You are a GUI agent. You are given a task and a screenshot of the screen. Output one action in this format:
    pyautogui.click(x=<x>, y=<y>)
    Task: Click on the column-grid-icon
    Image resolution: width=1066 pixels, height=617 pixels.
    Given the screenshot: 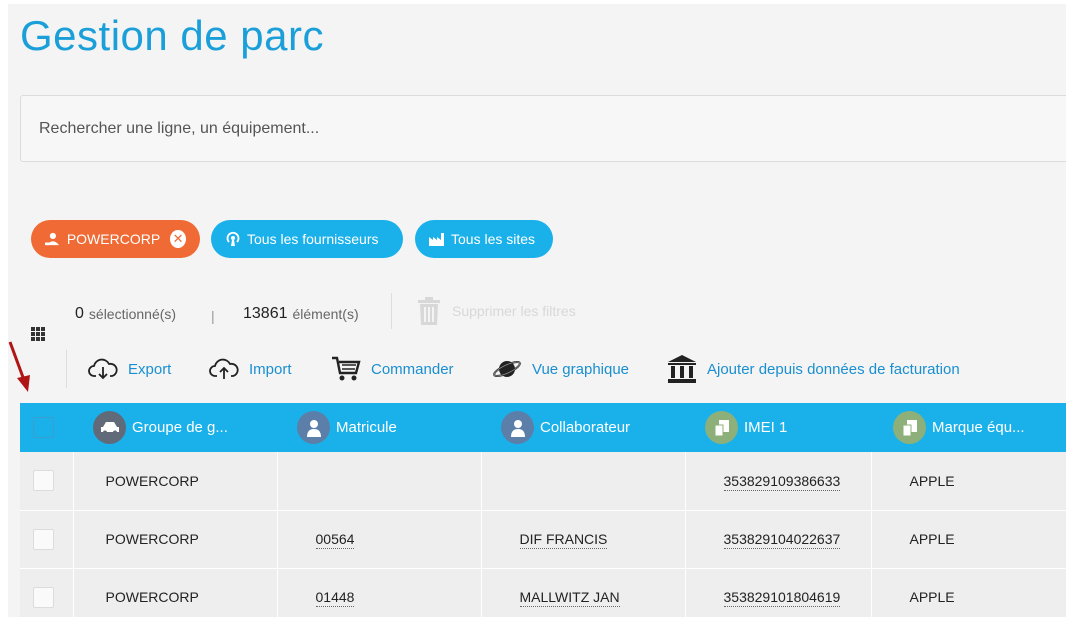 What is the action you would take?
    pyautogui.click(x=38, y=334)
    